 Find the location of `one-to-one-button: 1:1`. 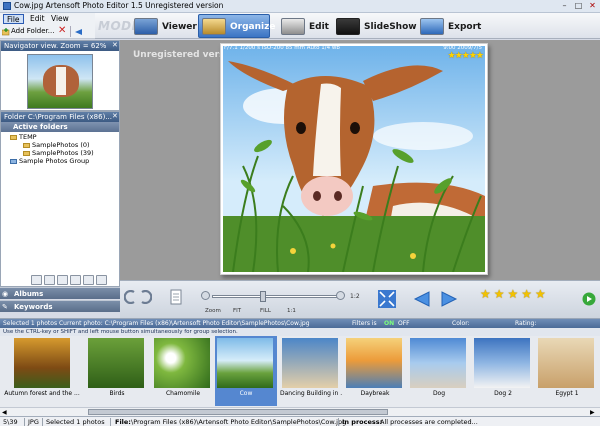

one-to-one-button: 1:1 is located at coordinates (291, 311).